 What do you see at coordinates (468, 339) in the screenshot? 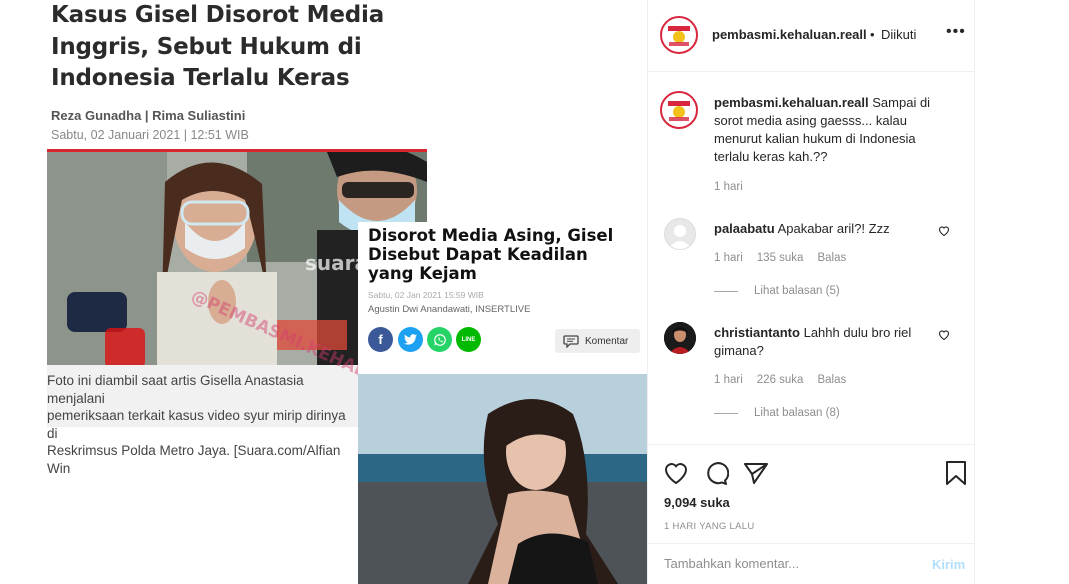
I see `line-icon: LINE` at bounding box center [468, 339].